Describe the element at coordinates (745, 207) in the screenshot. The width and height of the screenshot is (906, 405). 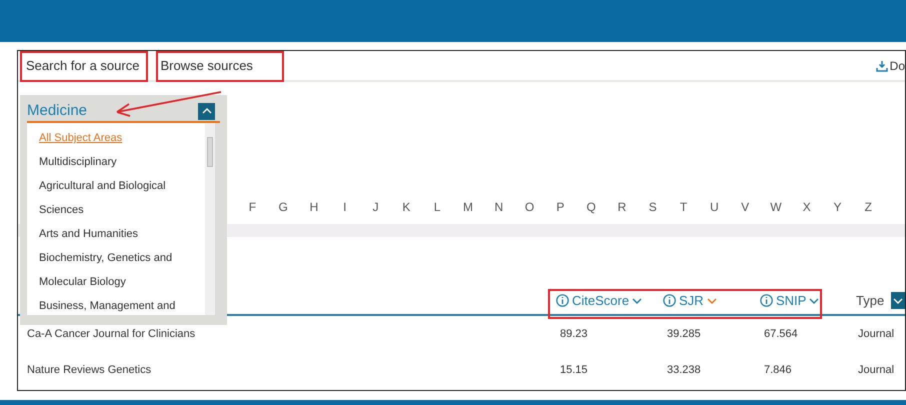
I see `letter-link: V` at that location.